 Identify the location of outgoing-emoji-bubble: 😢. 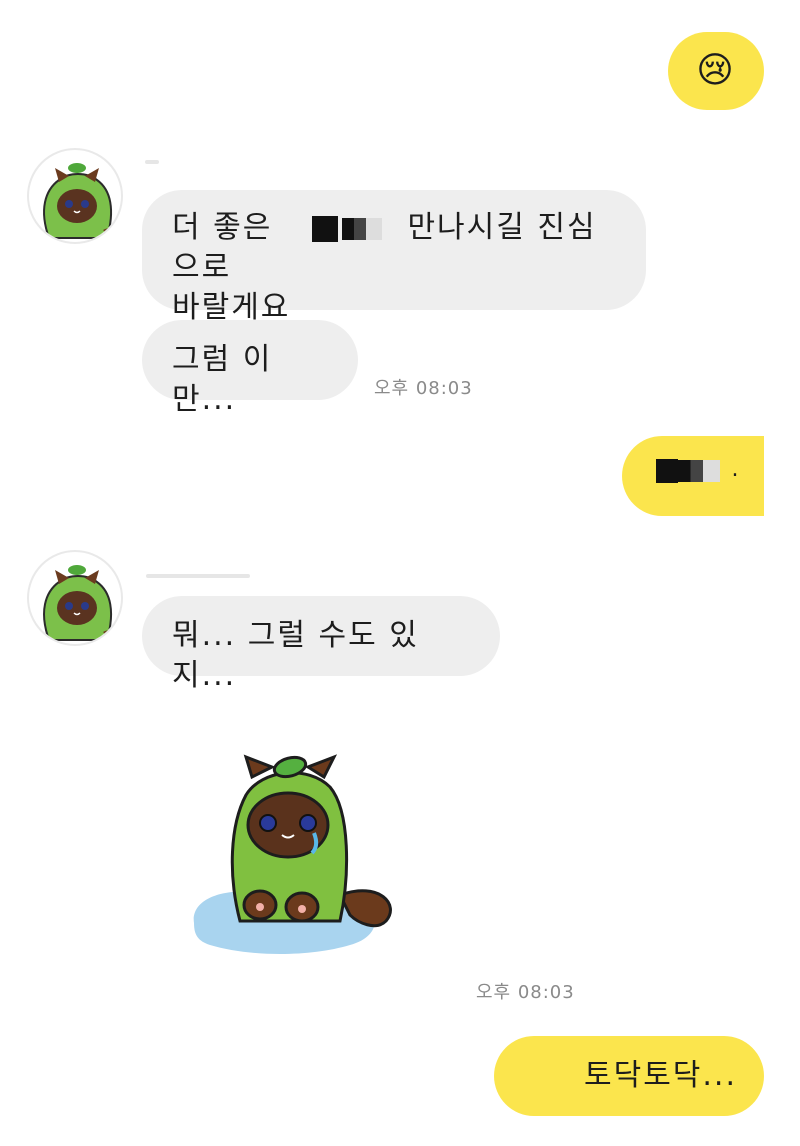
(716, 71).